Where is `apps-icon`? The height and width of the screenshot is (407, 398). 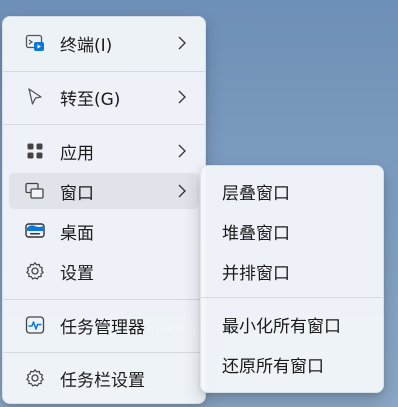 apps-icon is located at coordinates (35, 151).